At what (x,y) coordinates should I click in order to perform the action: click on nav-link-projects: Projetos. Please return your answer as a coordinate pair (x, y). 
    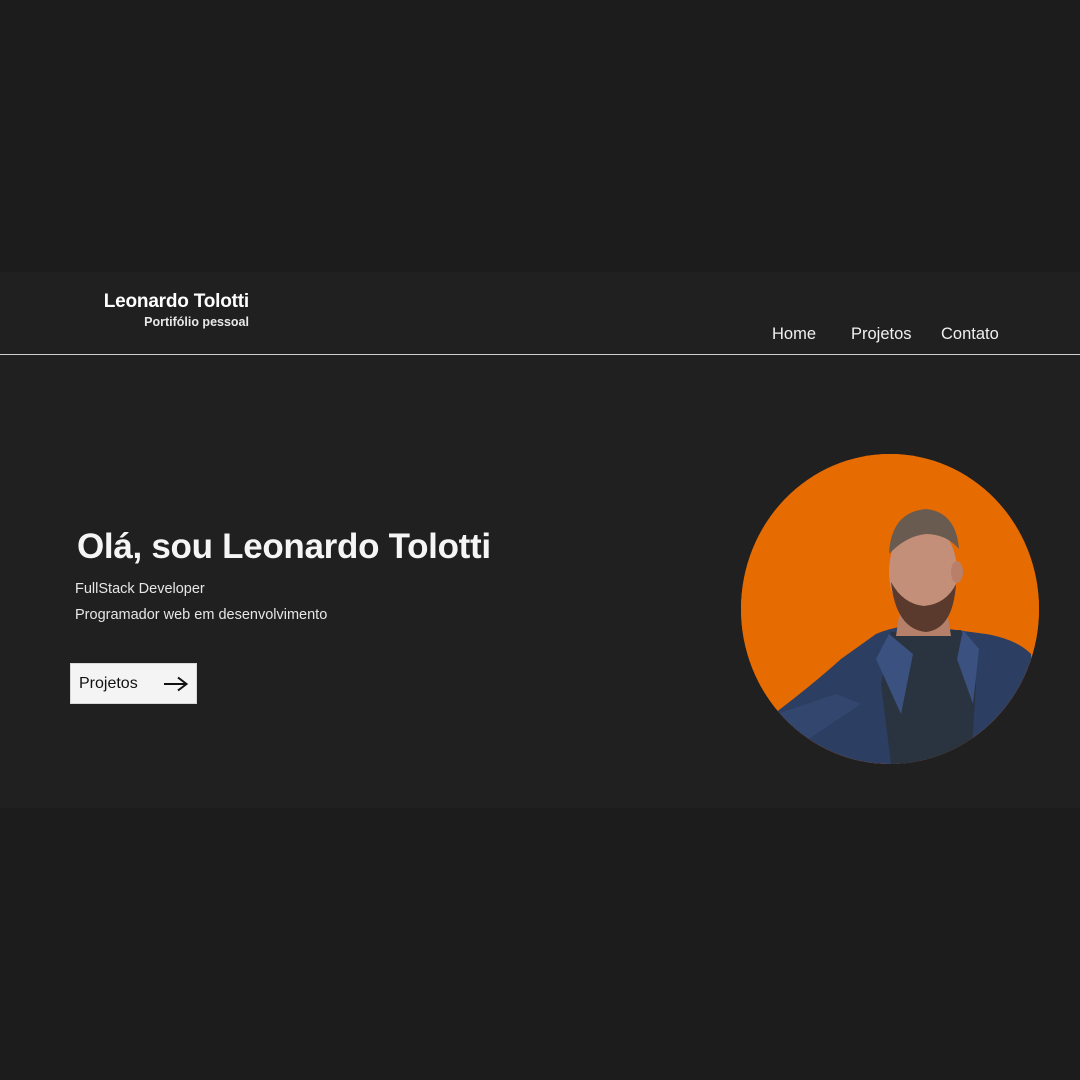
    Looking at the image, I should click on (881, 334).